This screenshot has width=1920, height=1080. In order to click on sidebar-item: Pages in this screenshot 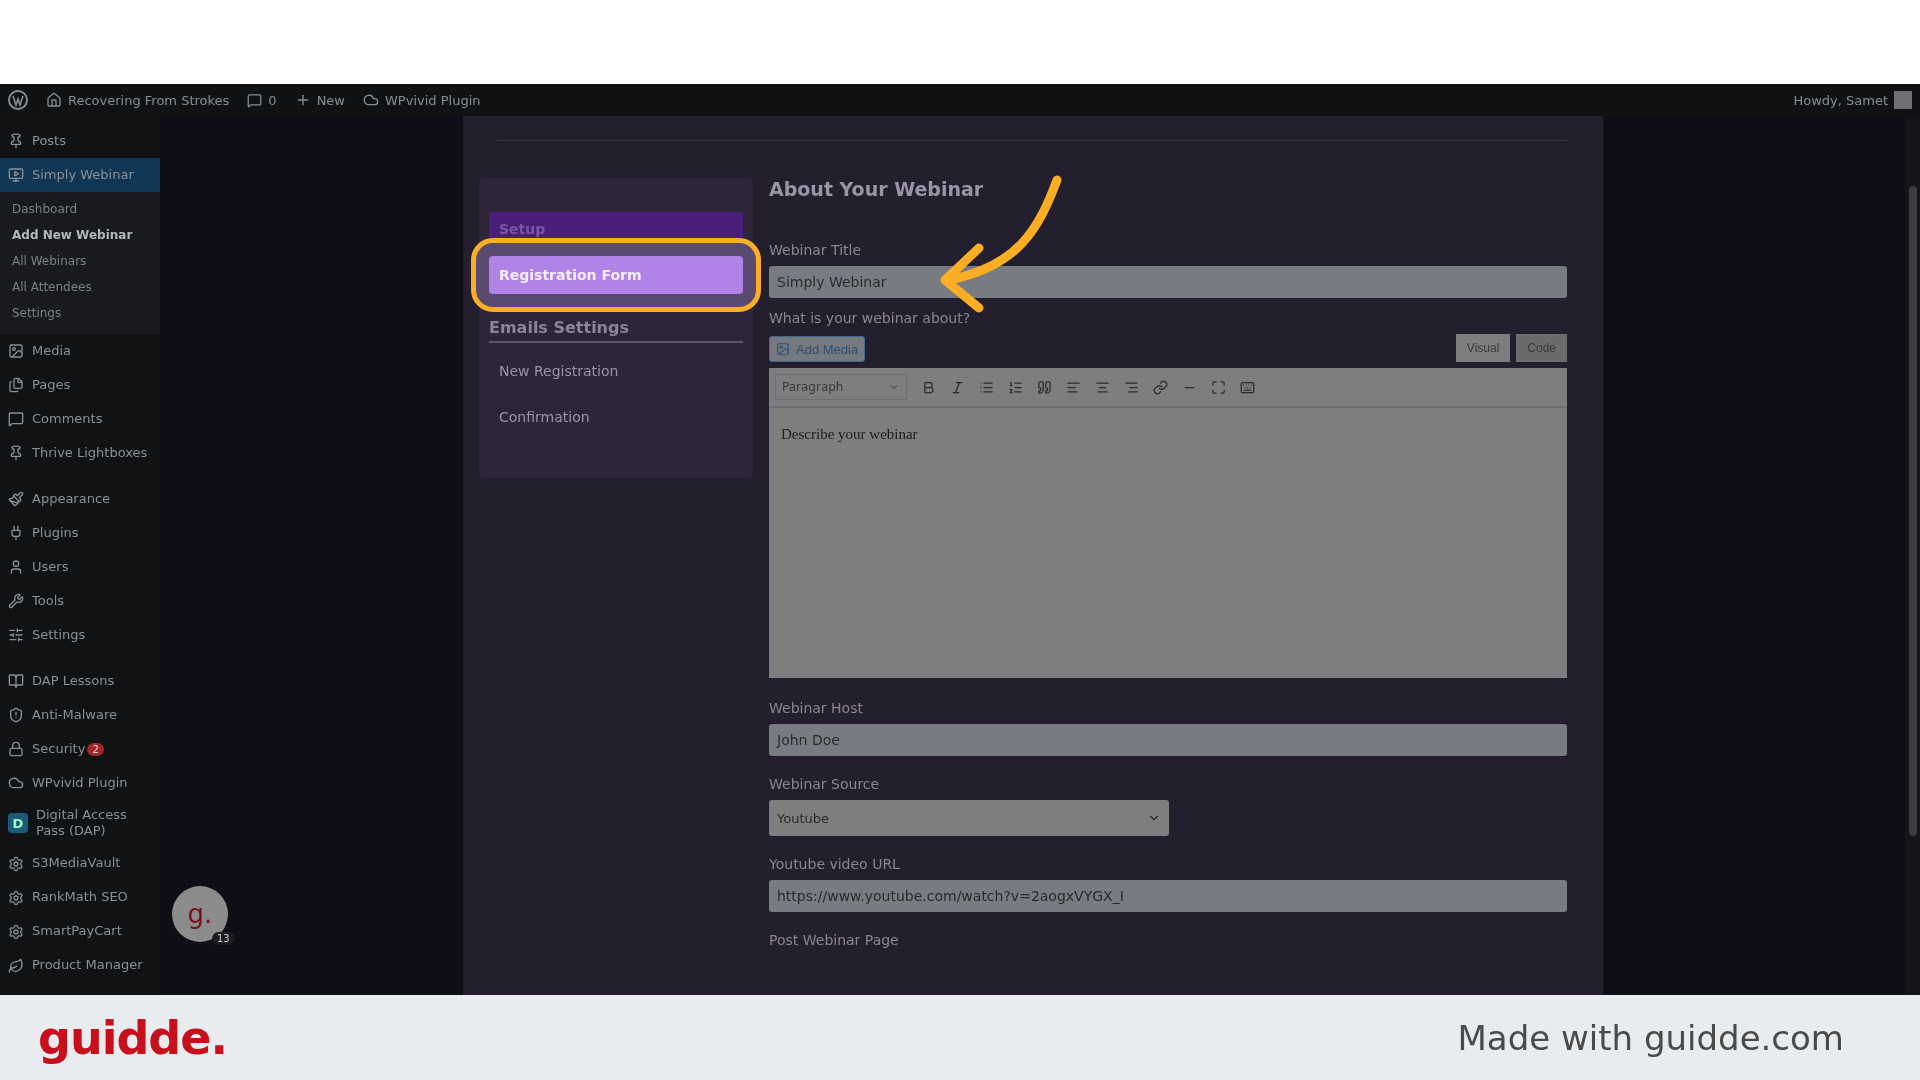, I will do `click(80, 385)`.